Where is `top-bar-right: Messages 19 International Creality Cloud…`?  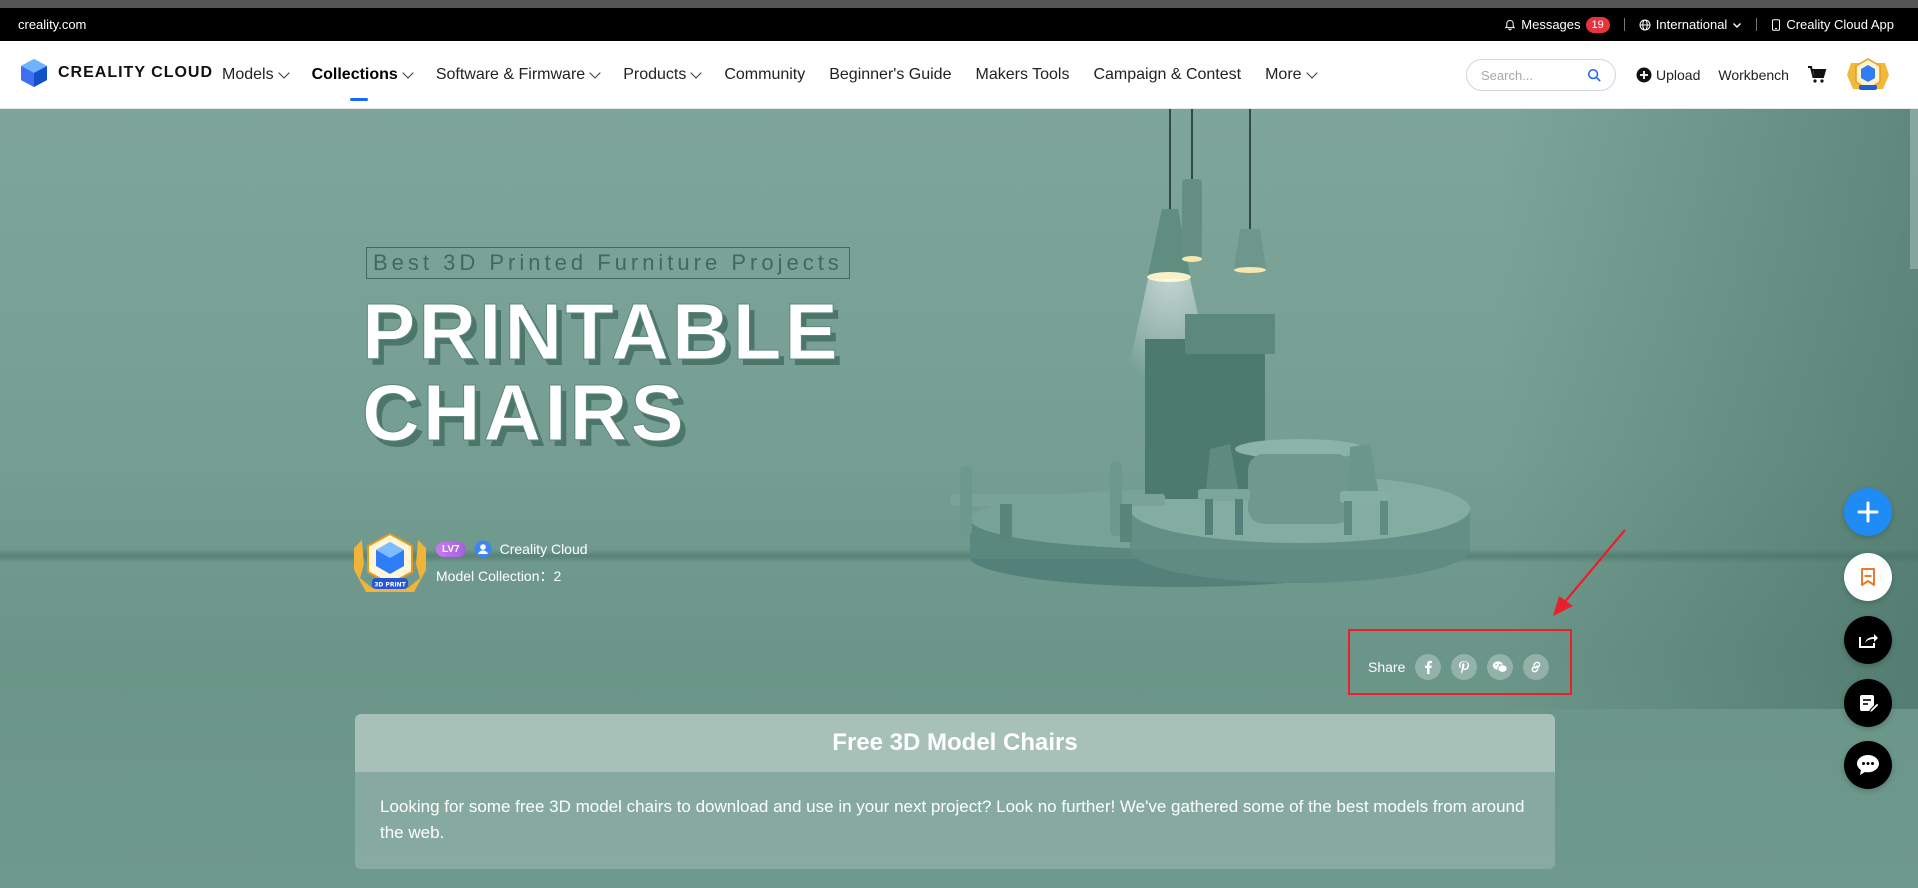
top-bar-right: Messages 19 International Creality Cloud… is located at coordinates (1699, 24).